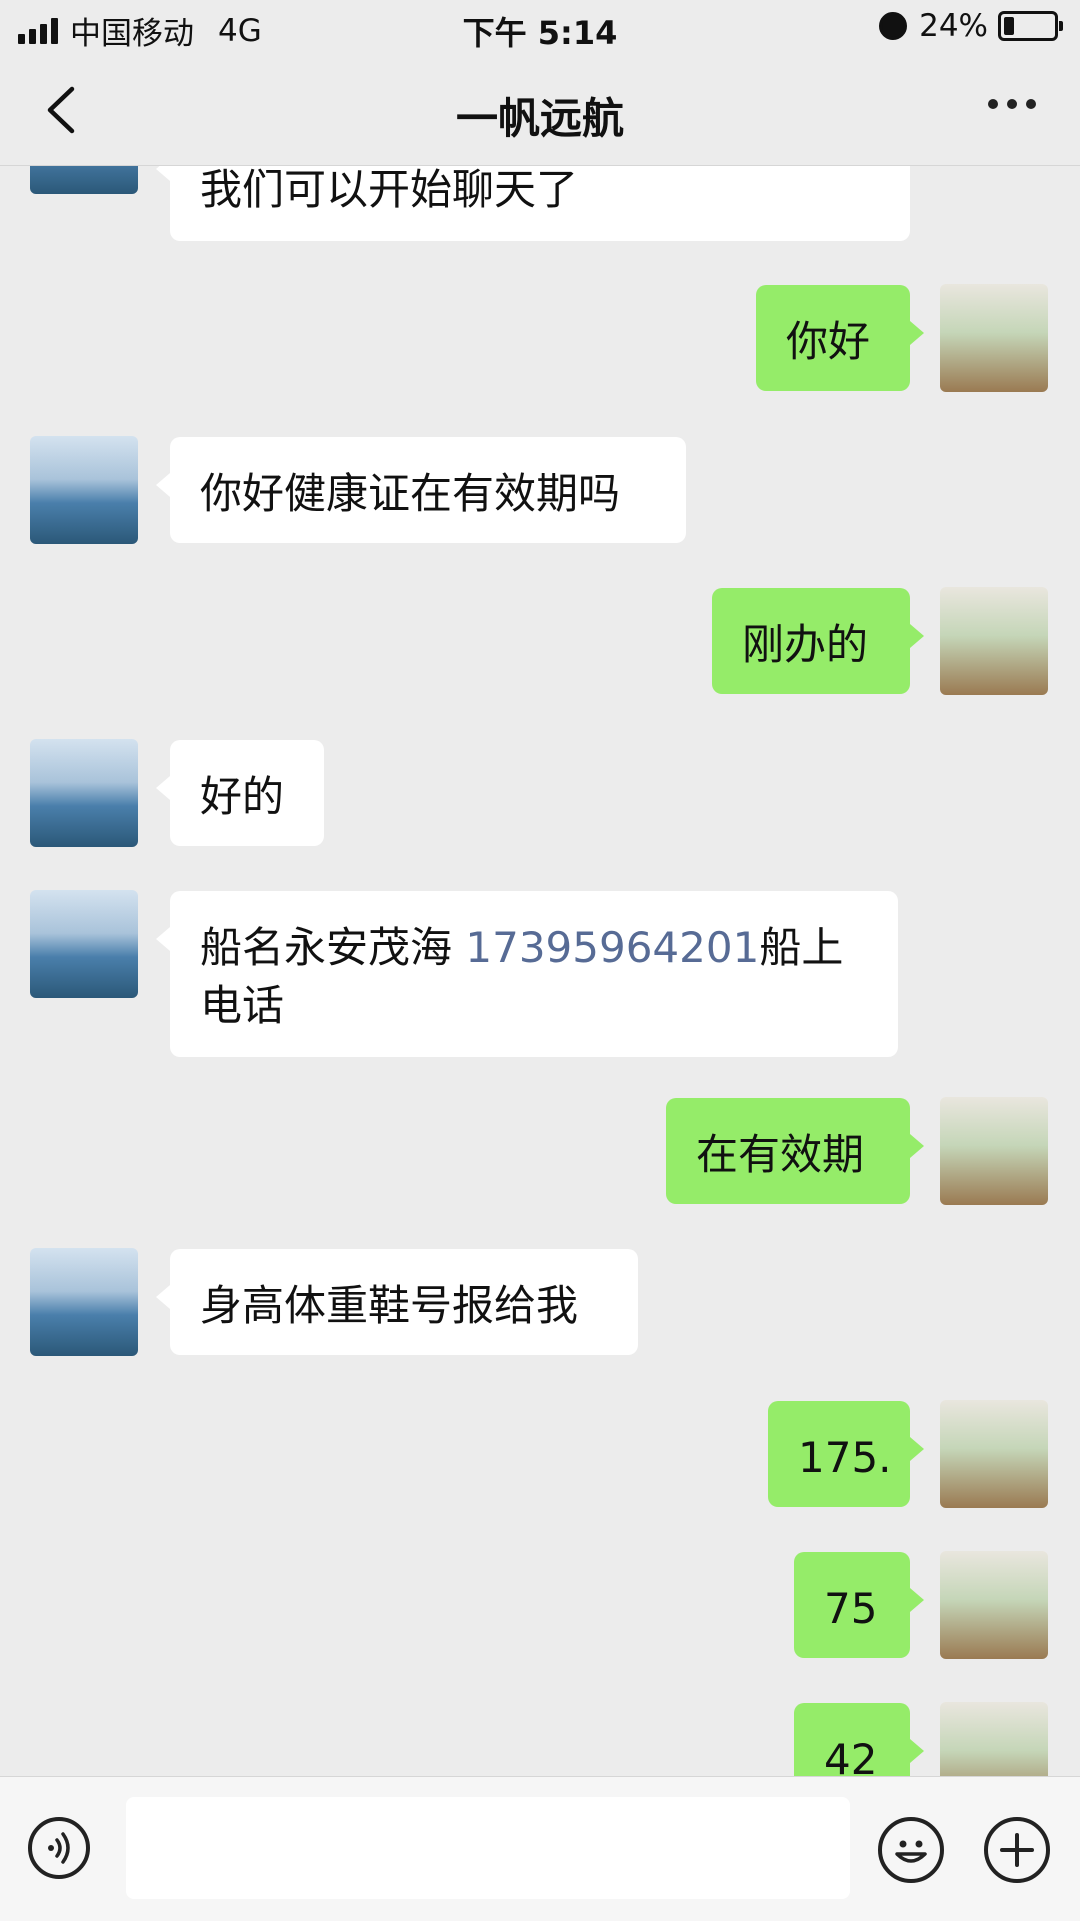  What do you see at coordinates (612, 947) in the screenshot?
I see `phone-number-link: 17395964201` at bounding box center [612, 947].